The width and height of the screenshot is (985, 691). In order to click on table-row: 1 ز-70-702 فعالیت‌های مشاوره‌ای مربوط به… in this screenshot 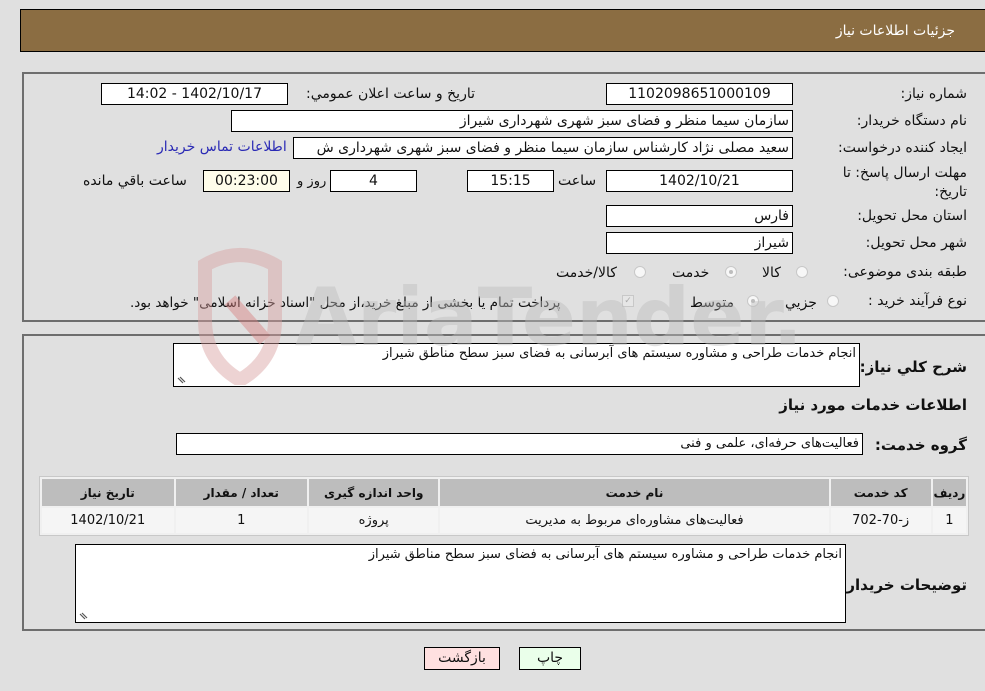, I will do `click(504, 520)`.